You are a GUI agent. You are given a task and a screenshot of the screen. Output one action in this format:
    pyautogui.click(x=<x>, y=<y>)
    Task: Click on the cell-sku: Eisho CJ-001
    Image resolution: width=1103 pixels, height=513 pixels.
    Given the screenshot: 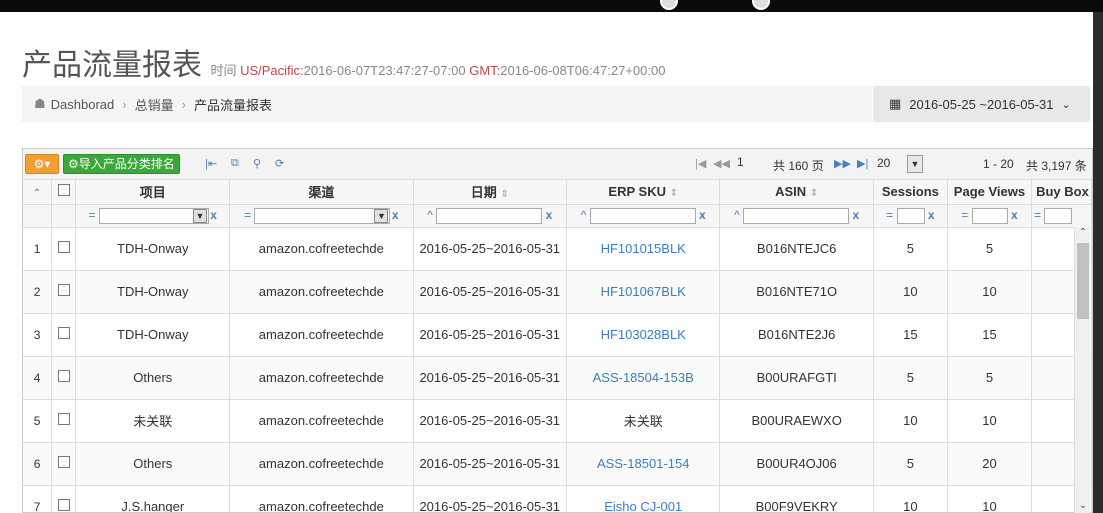 What is the action you would take?
    pyautogui.click(x=643, y=498)
    